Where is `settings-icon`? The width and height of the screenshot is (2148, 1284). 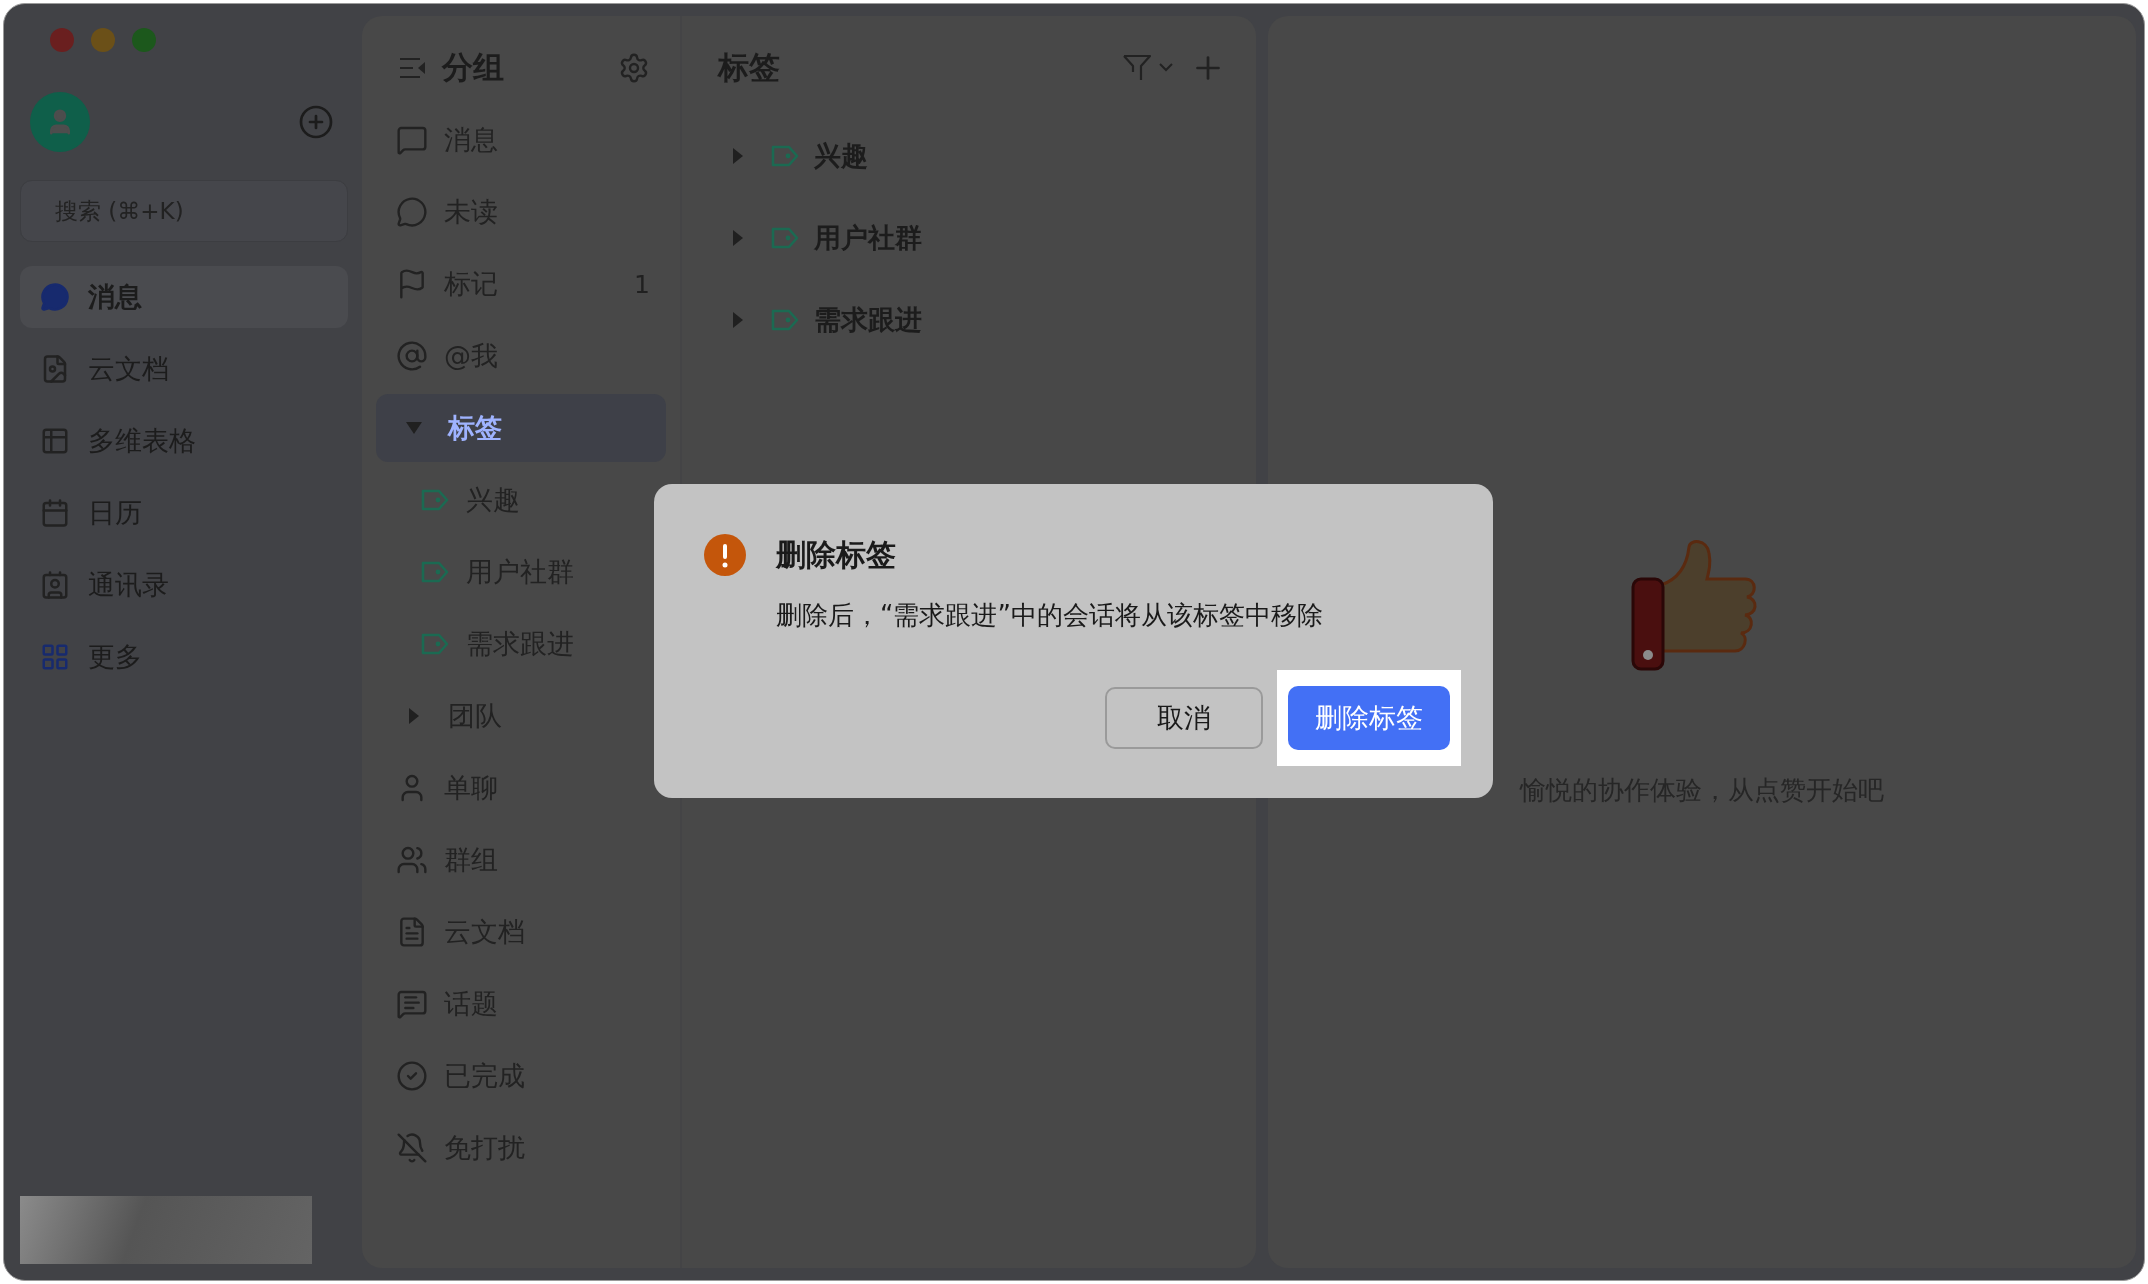 settings-icon is located at coordinates (634, 68).